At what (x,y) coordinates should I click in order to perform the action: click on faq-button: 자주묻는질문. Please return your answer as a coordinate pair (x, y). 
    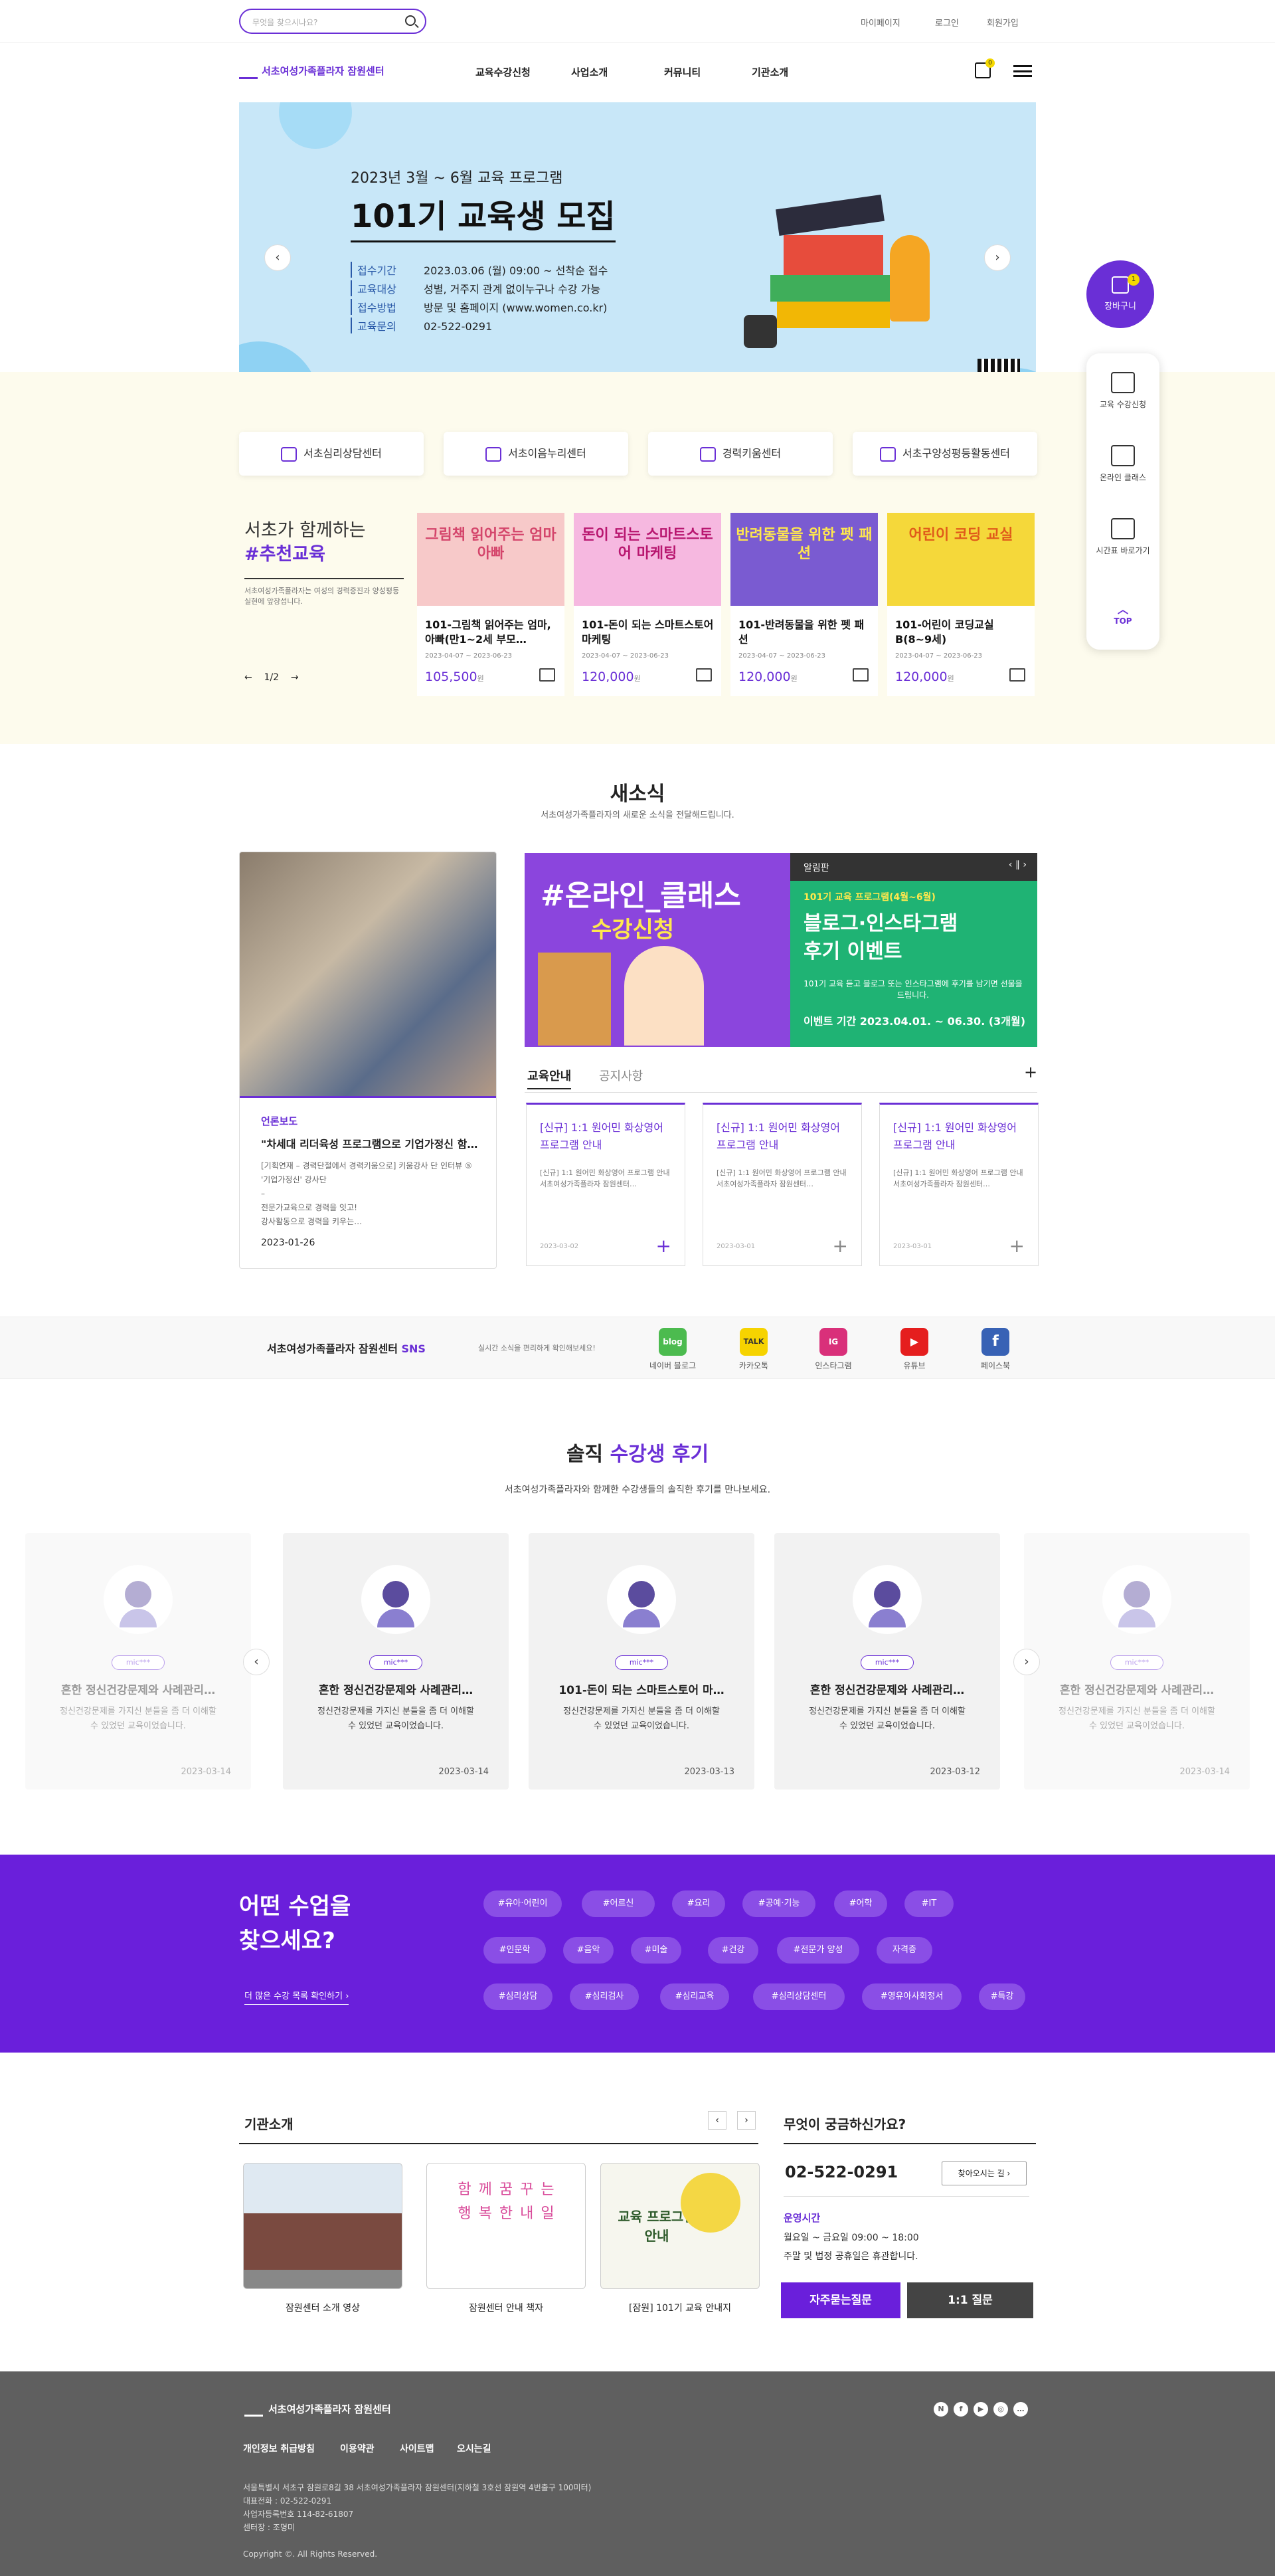
    Looking at the image, I should click on (840, 2300).